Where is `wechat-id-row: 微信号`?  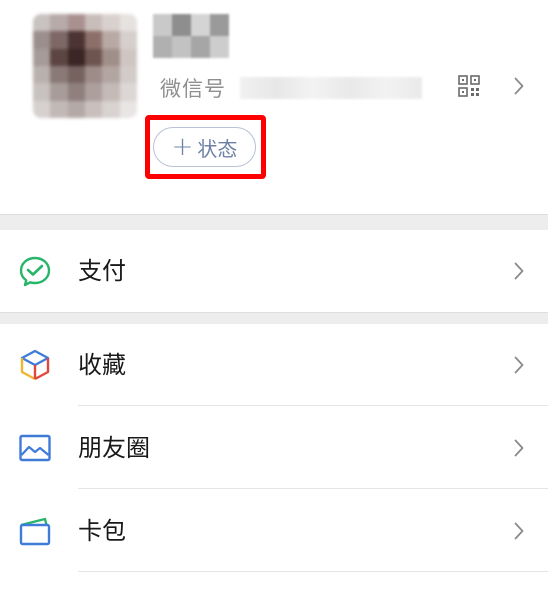
wechat-id-row: 微信号 is located at coordinates (291, 88).